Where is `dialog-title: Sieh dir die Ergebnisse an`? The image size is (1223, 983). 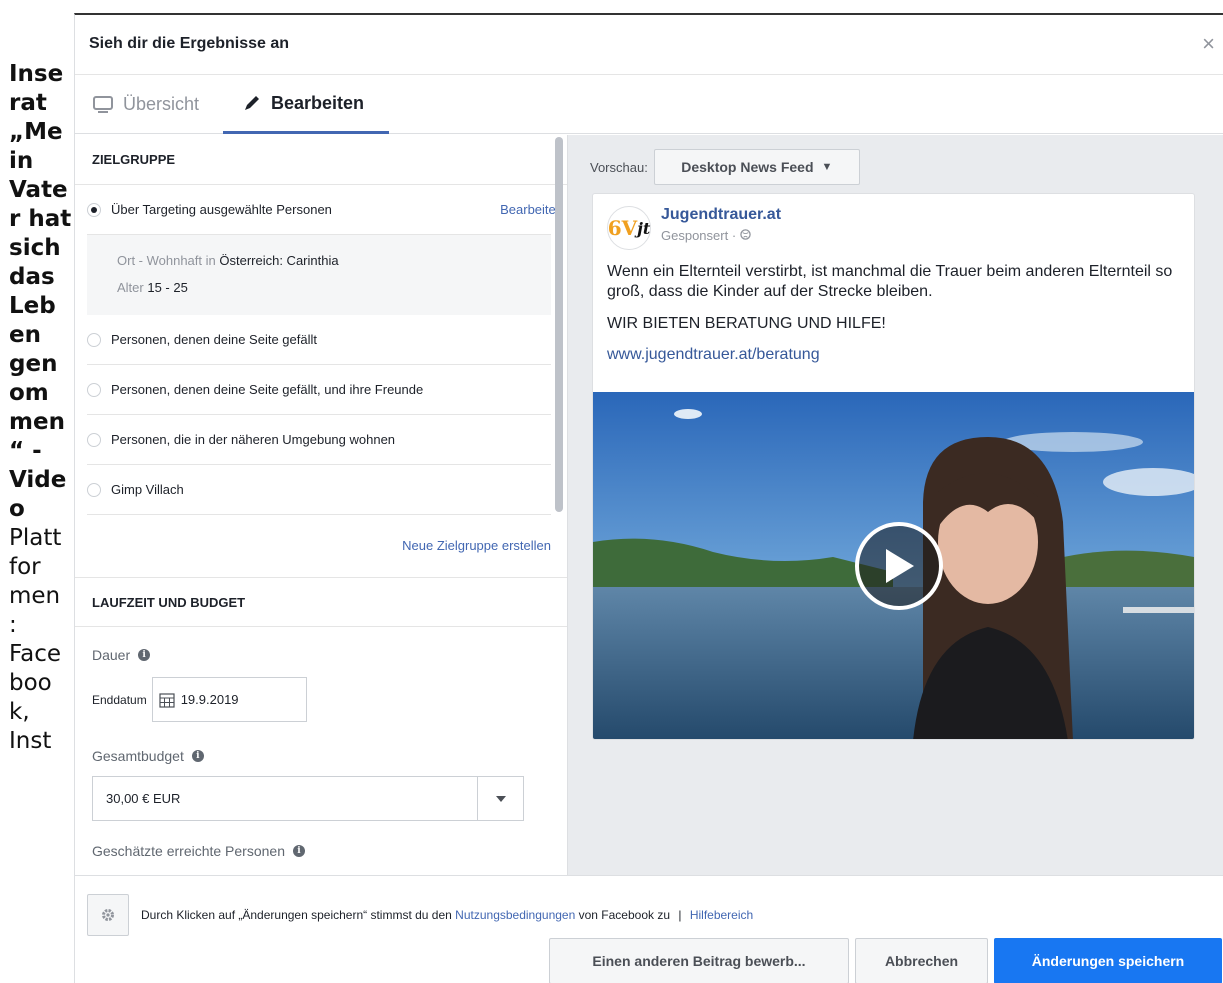
dialog-title: Sieh dir die Ergebnisse an is located at coordinates (189, 43).